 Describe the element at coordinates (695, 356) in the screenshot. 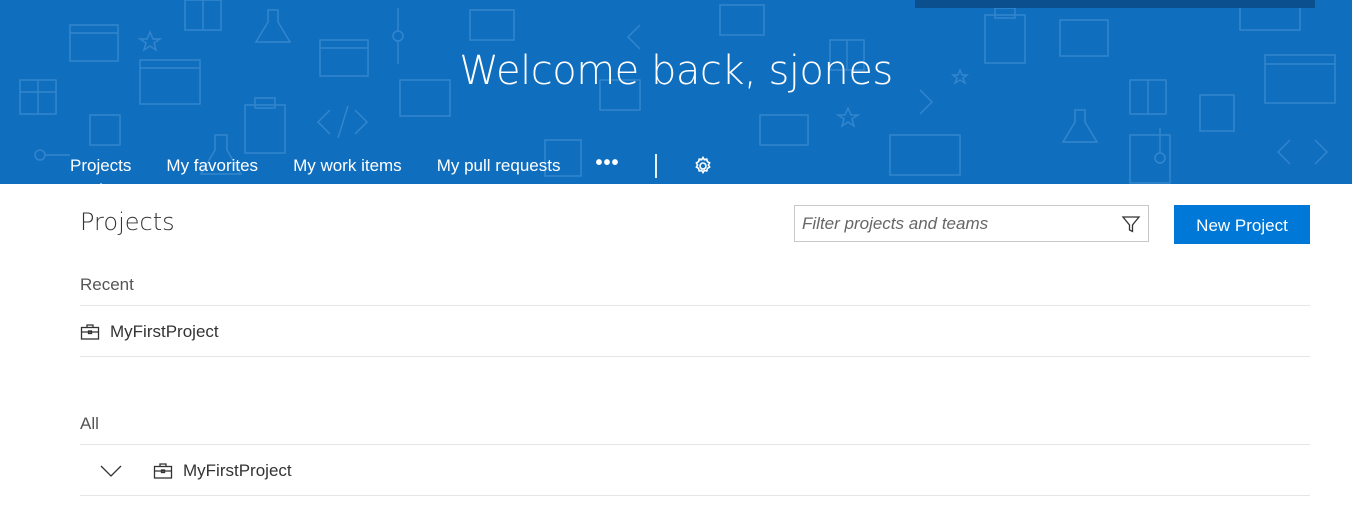

I see `recent-divider-bottom` at that location.